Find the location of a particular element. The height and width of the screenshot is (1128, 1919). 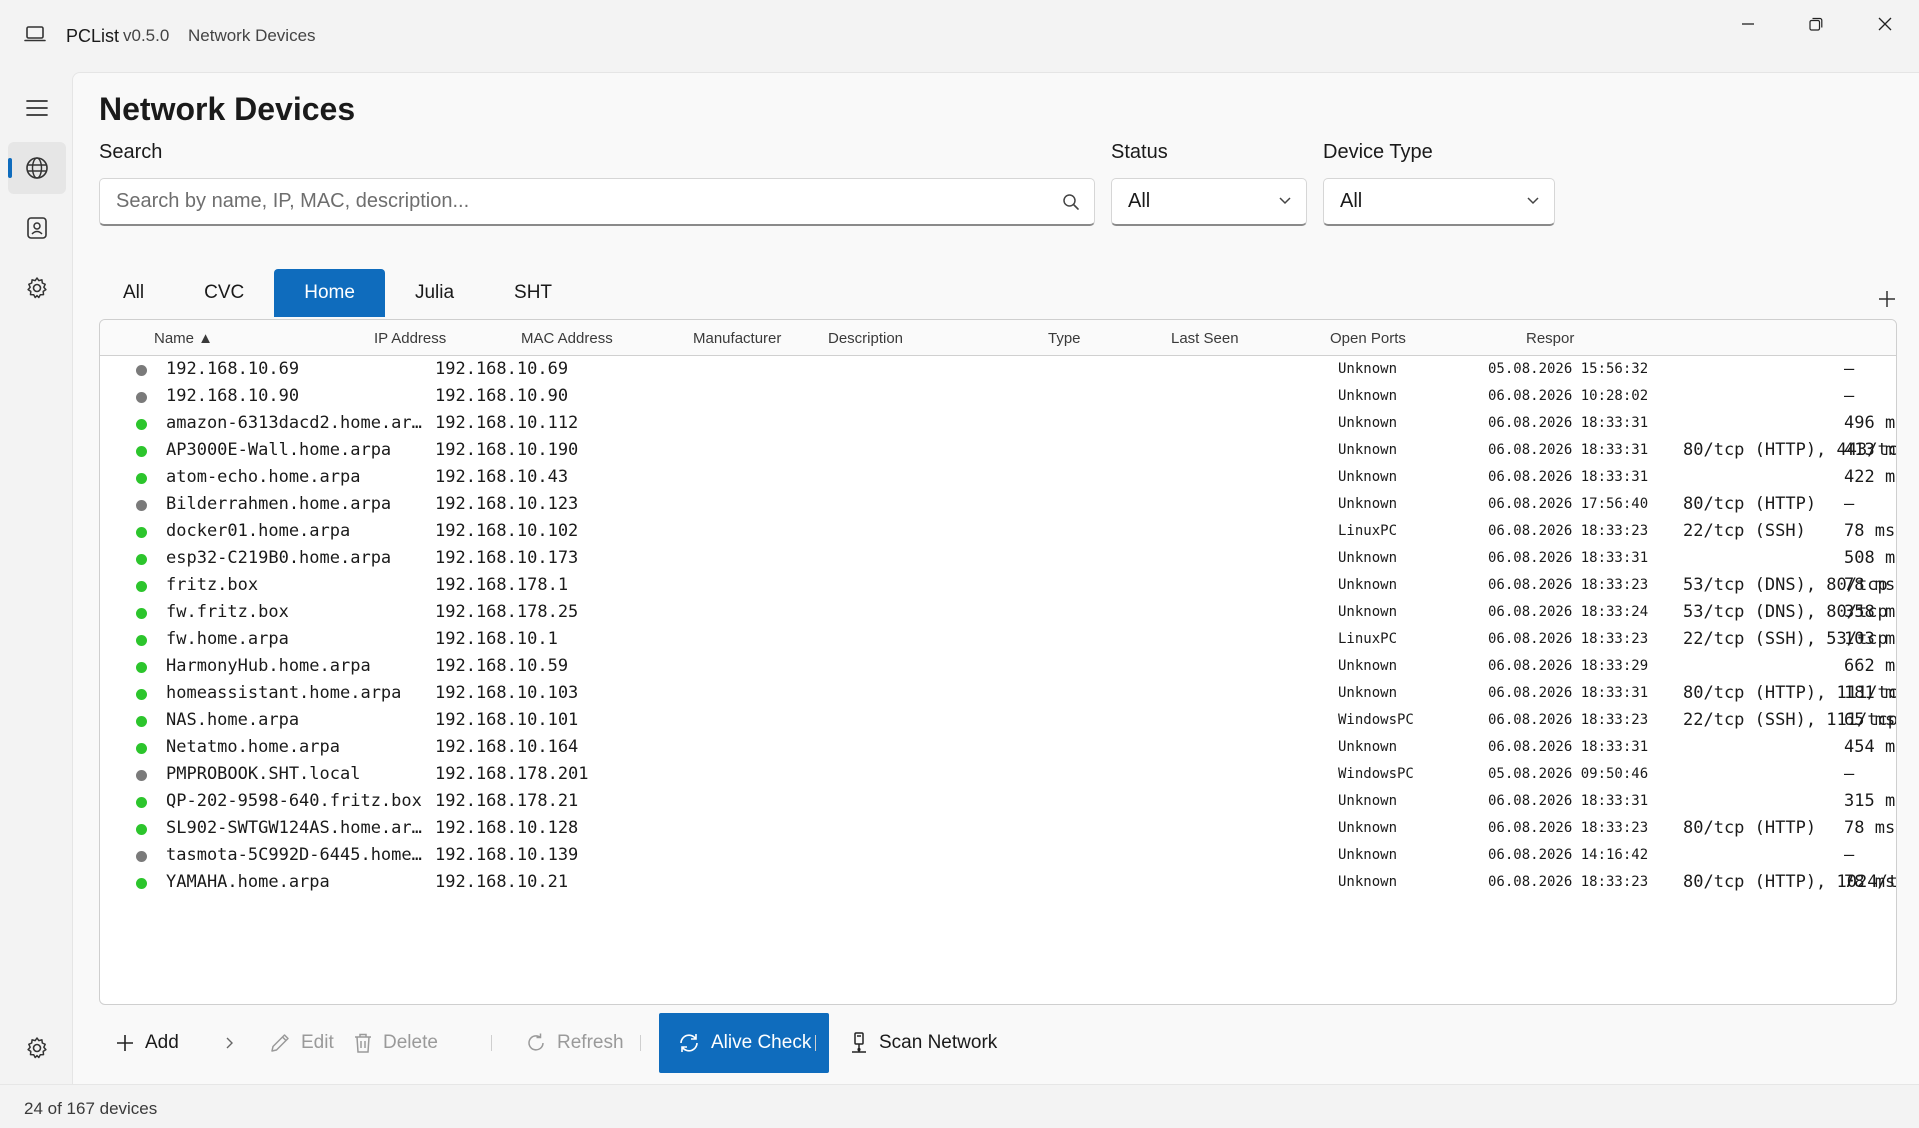

search-field is located at coordinates (597, 202).